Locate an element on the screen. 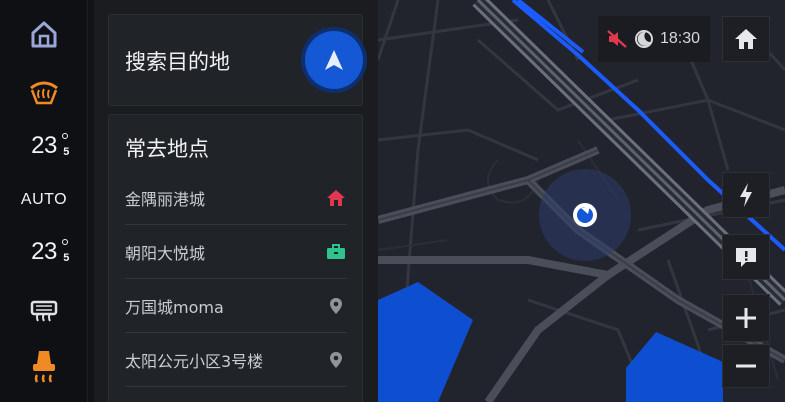 This screenshot has width=785, height=402. search-destination-card: 搜索目的地 is located at coordinates (235, 60).